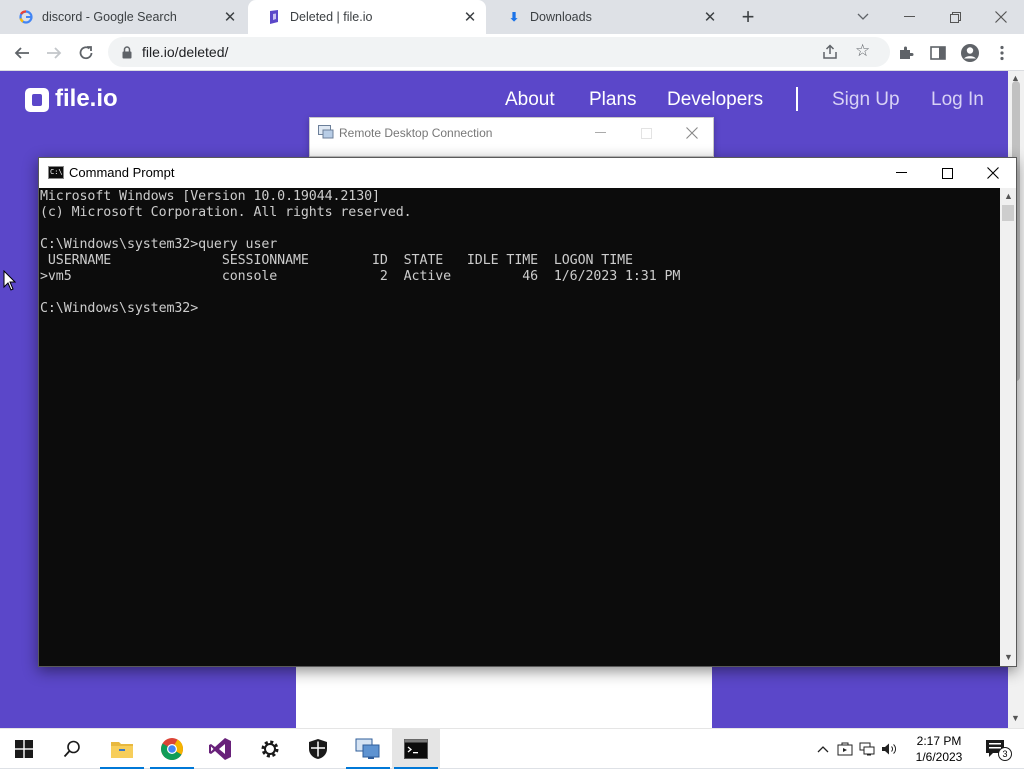 This screenshot has width=1024, height=769. I want to click on sign-up-link: Sign Up, so click(866, 100).